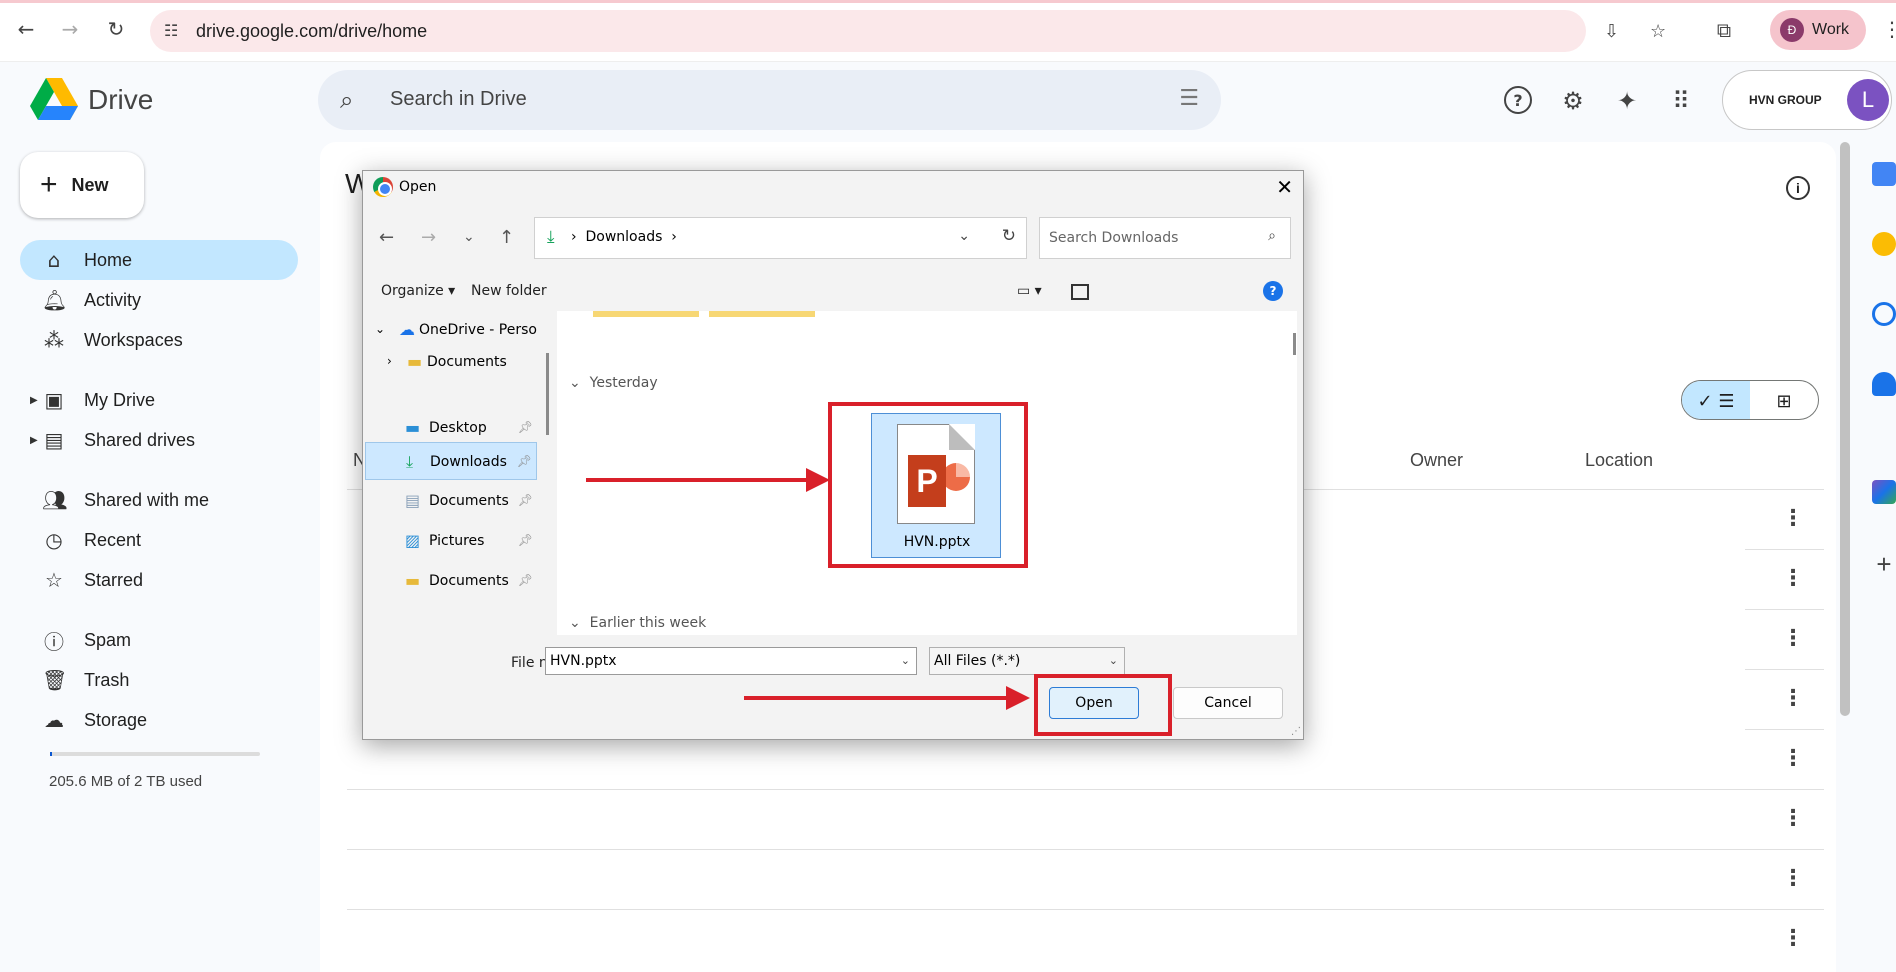 The width and height of the screenshot is (1896, 972). What do you see at coordinates (1627, 101) in the screenshot?
I see `gemini-sparkle-icon: ✦` at bounding box center [1627, 101].